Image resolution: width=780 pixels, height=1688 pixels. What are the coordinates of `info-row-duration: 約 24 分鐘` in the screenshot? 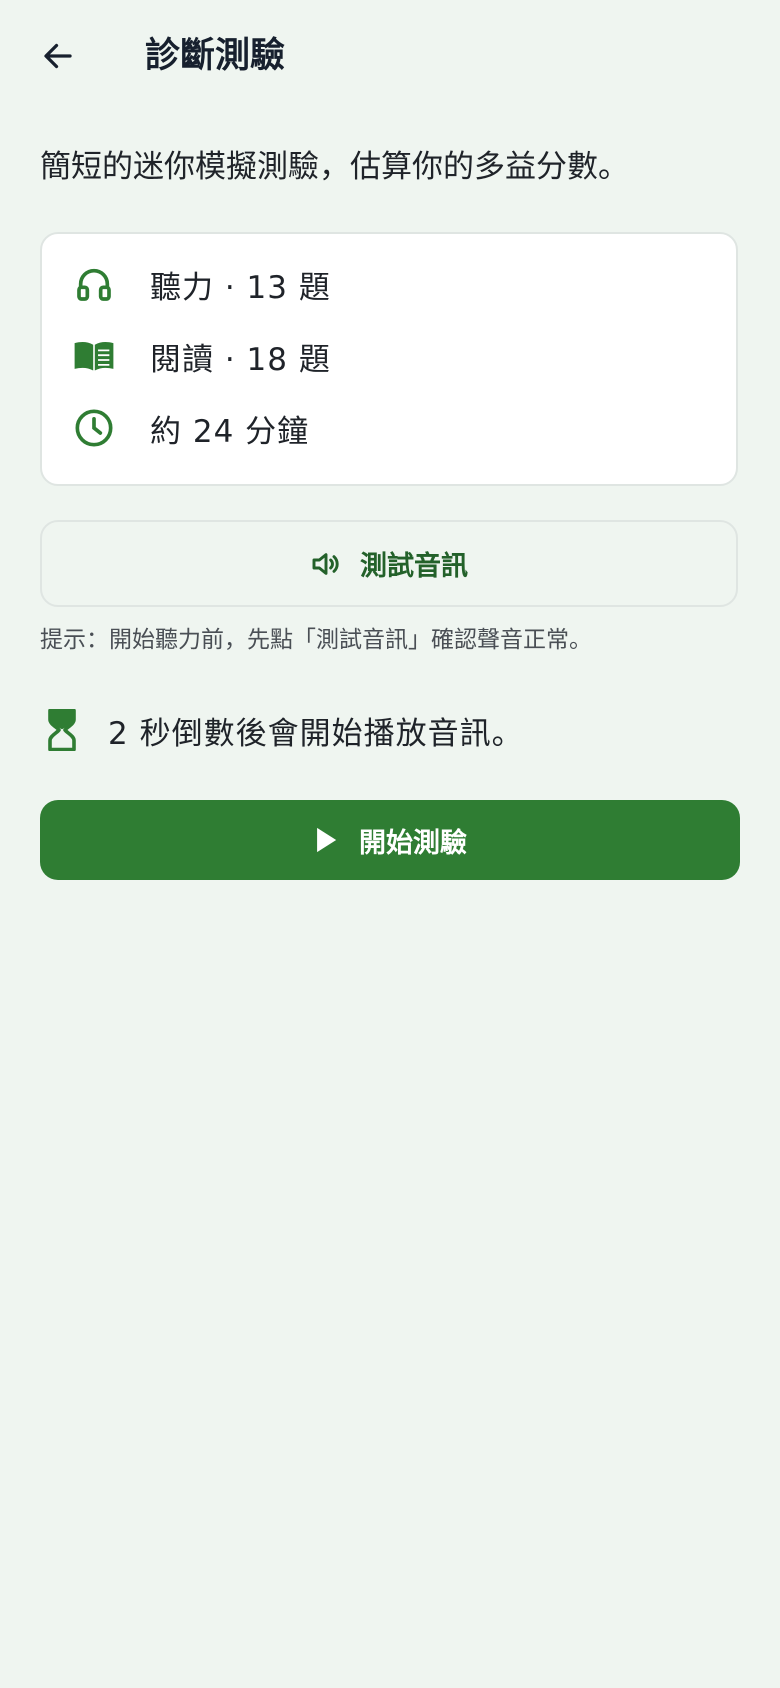 It's located at (190, 428).